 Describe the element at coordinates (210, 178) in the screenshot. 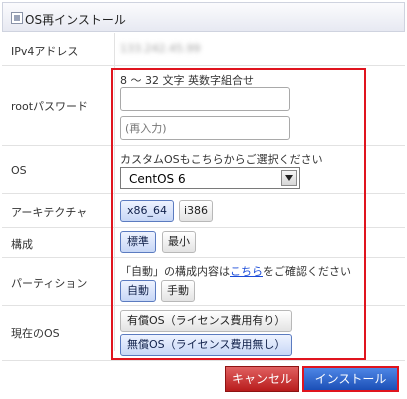

I see `os-select: CentOS 6` at that location.